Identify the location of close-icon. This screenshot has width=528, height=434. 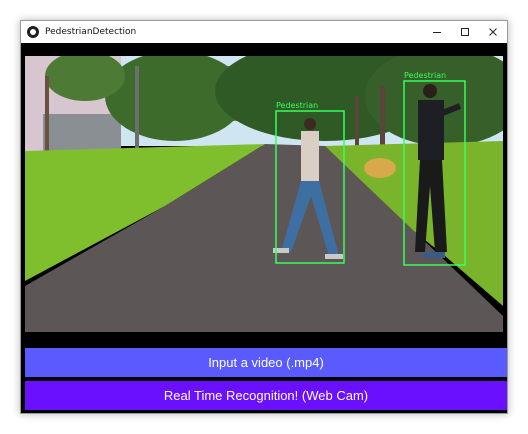
(493, 32).